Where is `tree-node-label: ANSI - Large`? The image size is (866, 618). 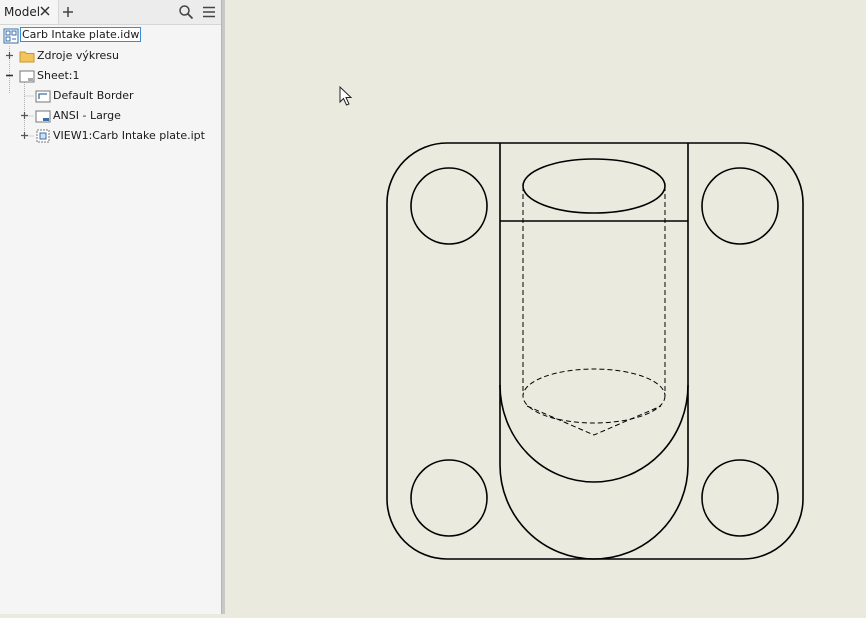
tree-node-label: ANSI - Large is located at coordinates (87, 115).